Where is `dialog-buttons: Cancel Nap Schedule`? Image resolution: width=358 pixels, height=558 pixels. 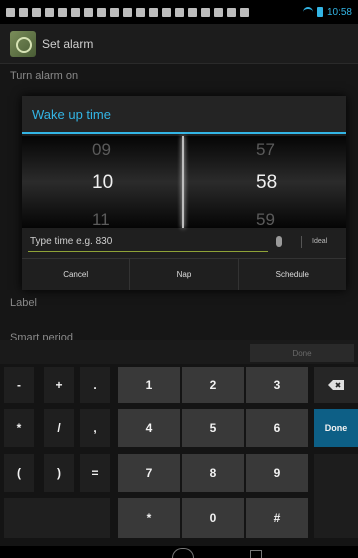
dialog-buttons: Cancel Nap Schedule is located at coordinates (184, 274).